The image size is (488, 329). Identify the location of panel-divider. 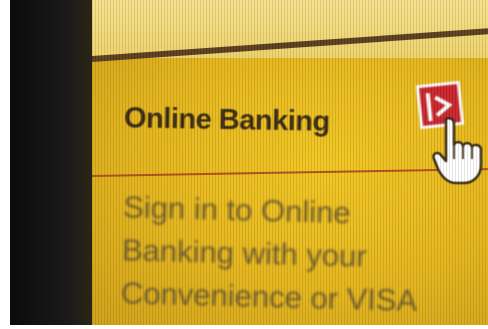
(290, 172).